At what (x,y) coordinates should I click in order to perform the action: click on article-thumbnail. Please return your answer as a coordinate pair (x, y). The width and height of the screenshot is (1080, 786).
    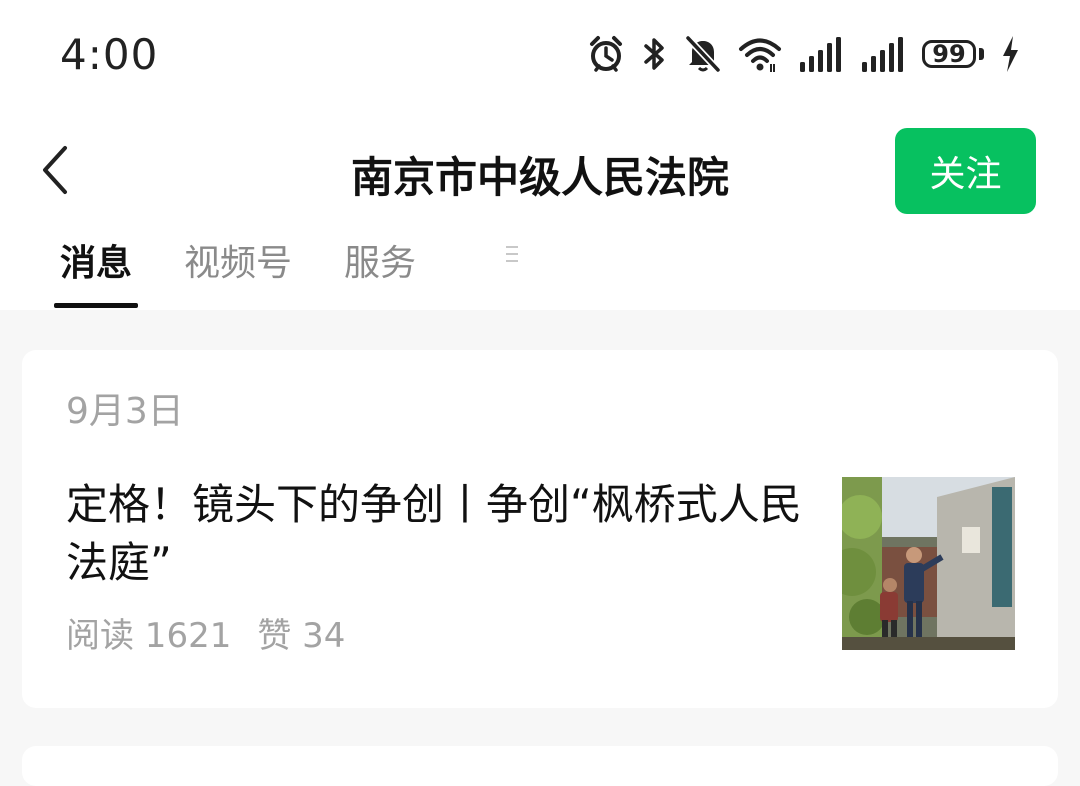
    Looking at the image, I should click on (928, 563).